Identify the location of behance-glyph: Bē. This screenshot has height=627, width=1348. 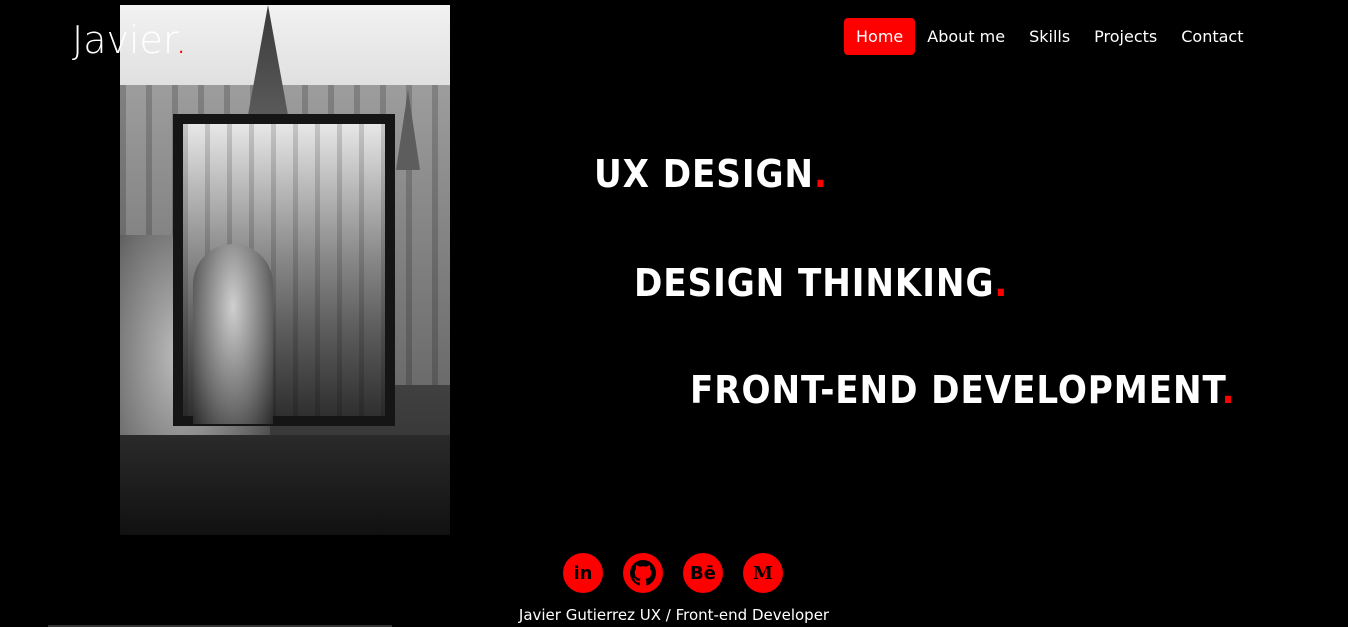
(703, 573).